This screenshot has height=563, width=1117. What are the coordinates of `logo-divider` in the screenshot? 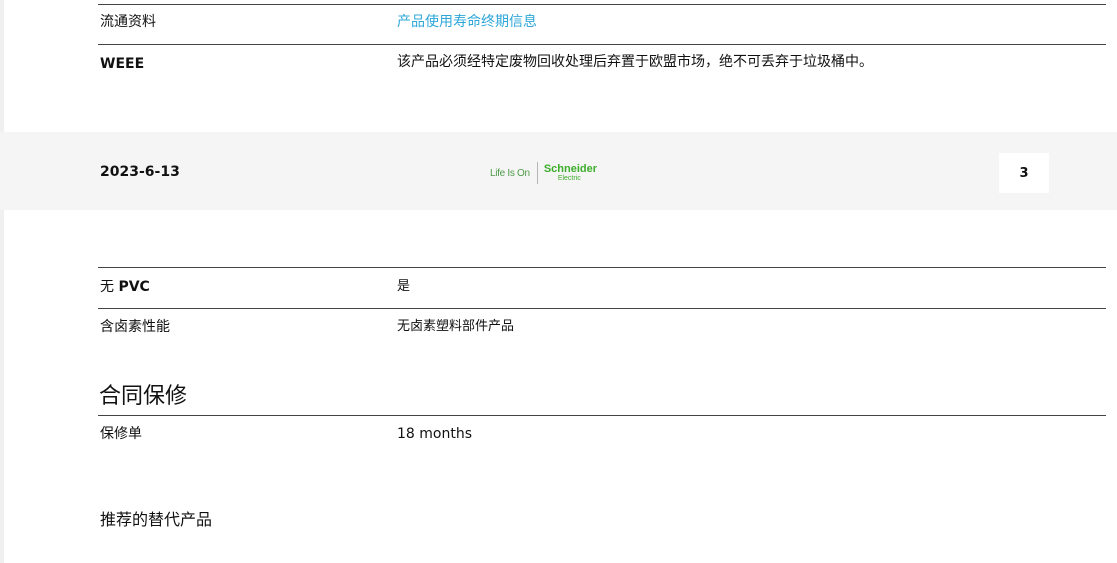 It's located at (537, 173).